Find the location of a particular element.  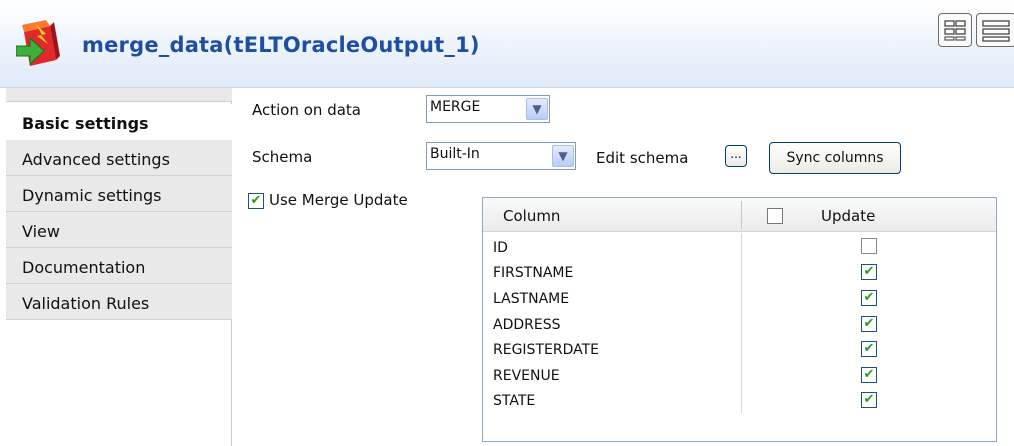

schema-label: Schema is located at coordinates (282, 157).